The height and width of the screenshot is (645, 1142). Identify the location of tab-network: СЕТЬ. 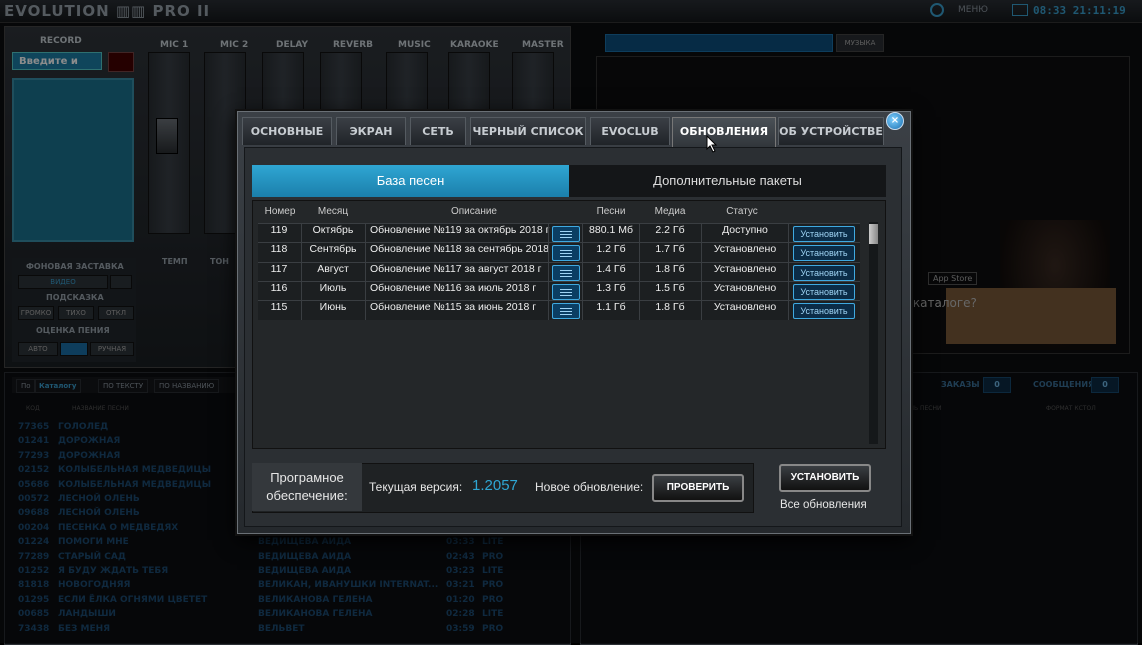
(438, 131).